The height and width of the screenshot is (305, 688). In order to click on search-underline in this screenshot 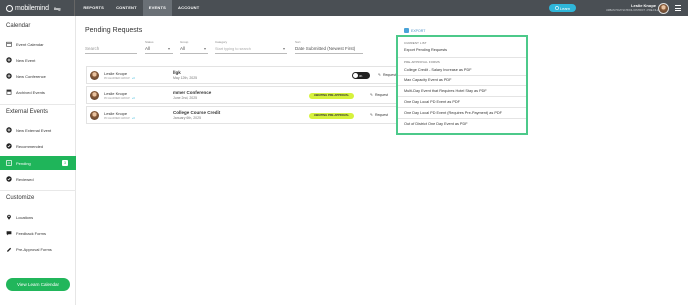, I will do `click(111, 53)`.